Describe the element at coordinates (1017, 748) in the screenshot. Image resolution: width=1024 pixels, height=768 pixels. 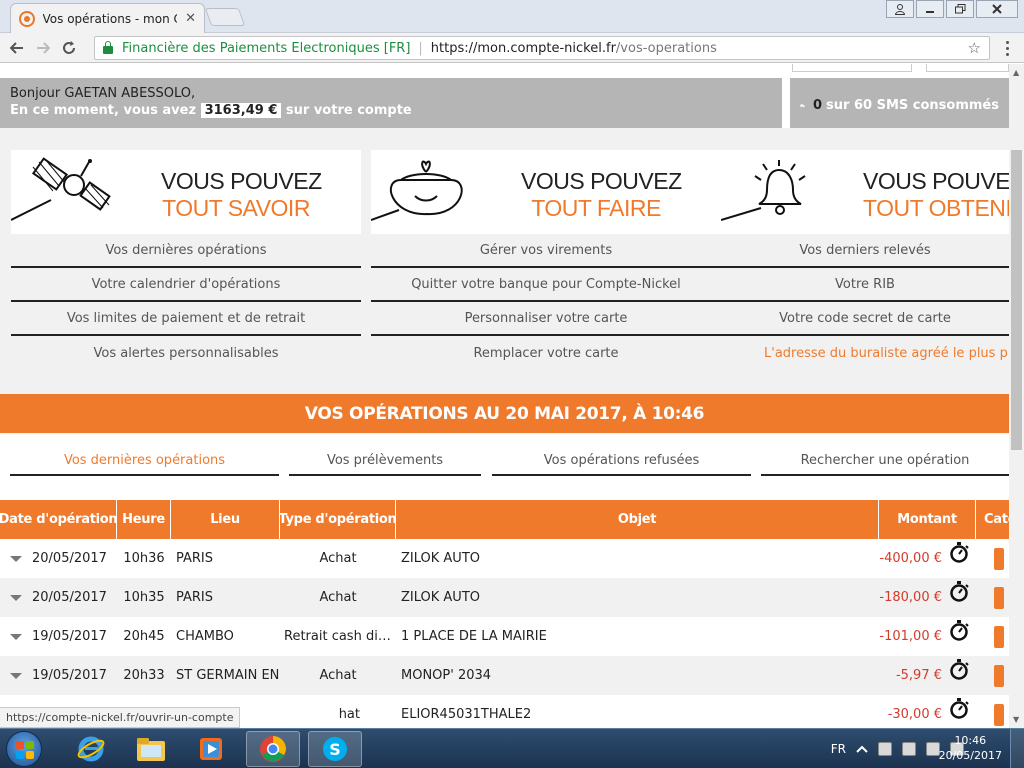
I see `show-desktop-button` at that location.